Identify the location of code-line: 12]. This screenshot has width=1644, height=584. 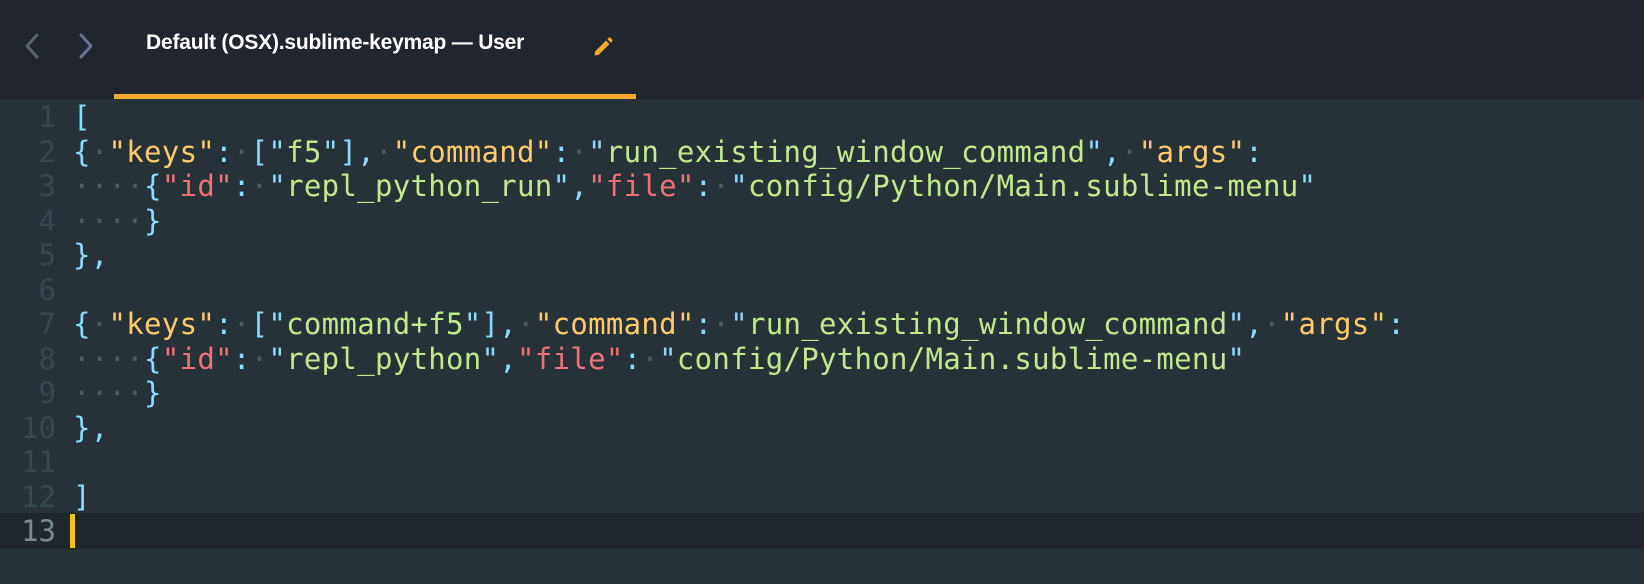
(822, 497).